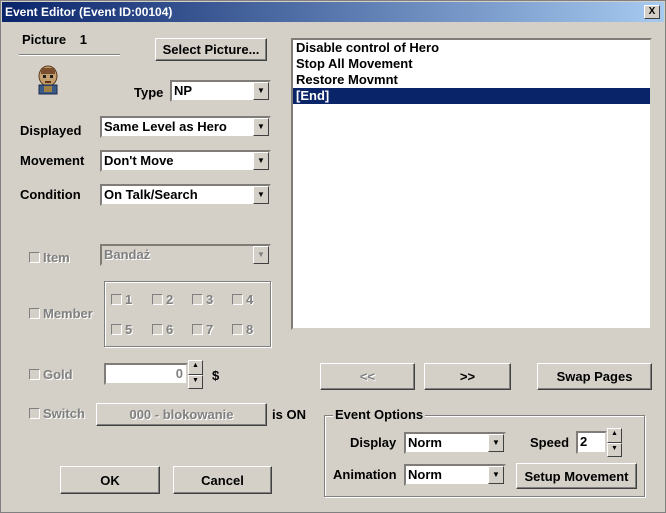 This screenshot has width=666, height=513. Describe the element at coordinates (210, 329) in the screenshot. I see `member-slot-7-label: 7` at that location.